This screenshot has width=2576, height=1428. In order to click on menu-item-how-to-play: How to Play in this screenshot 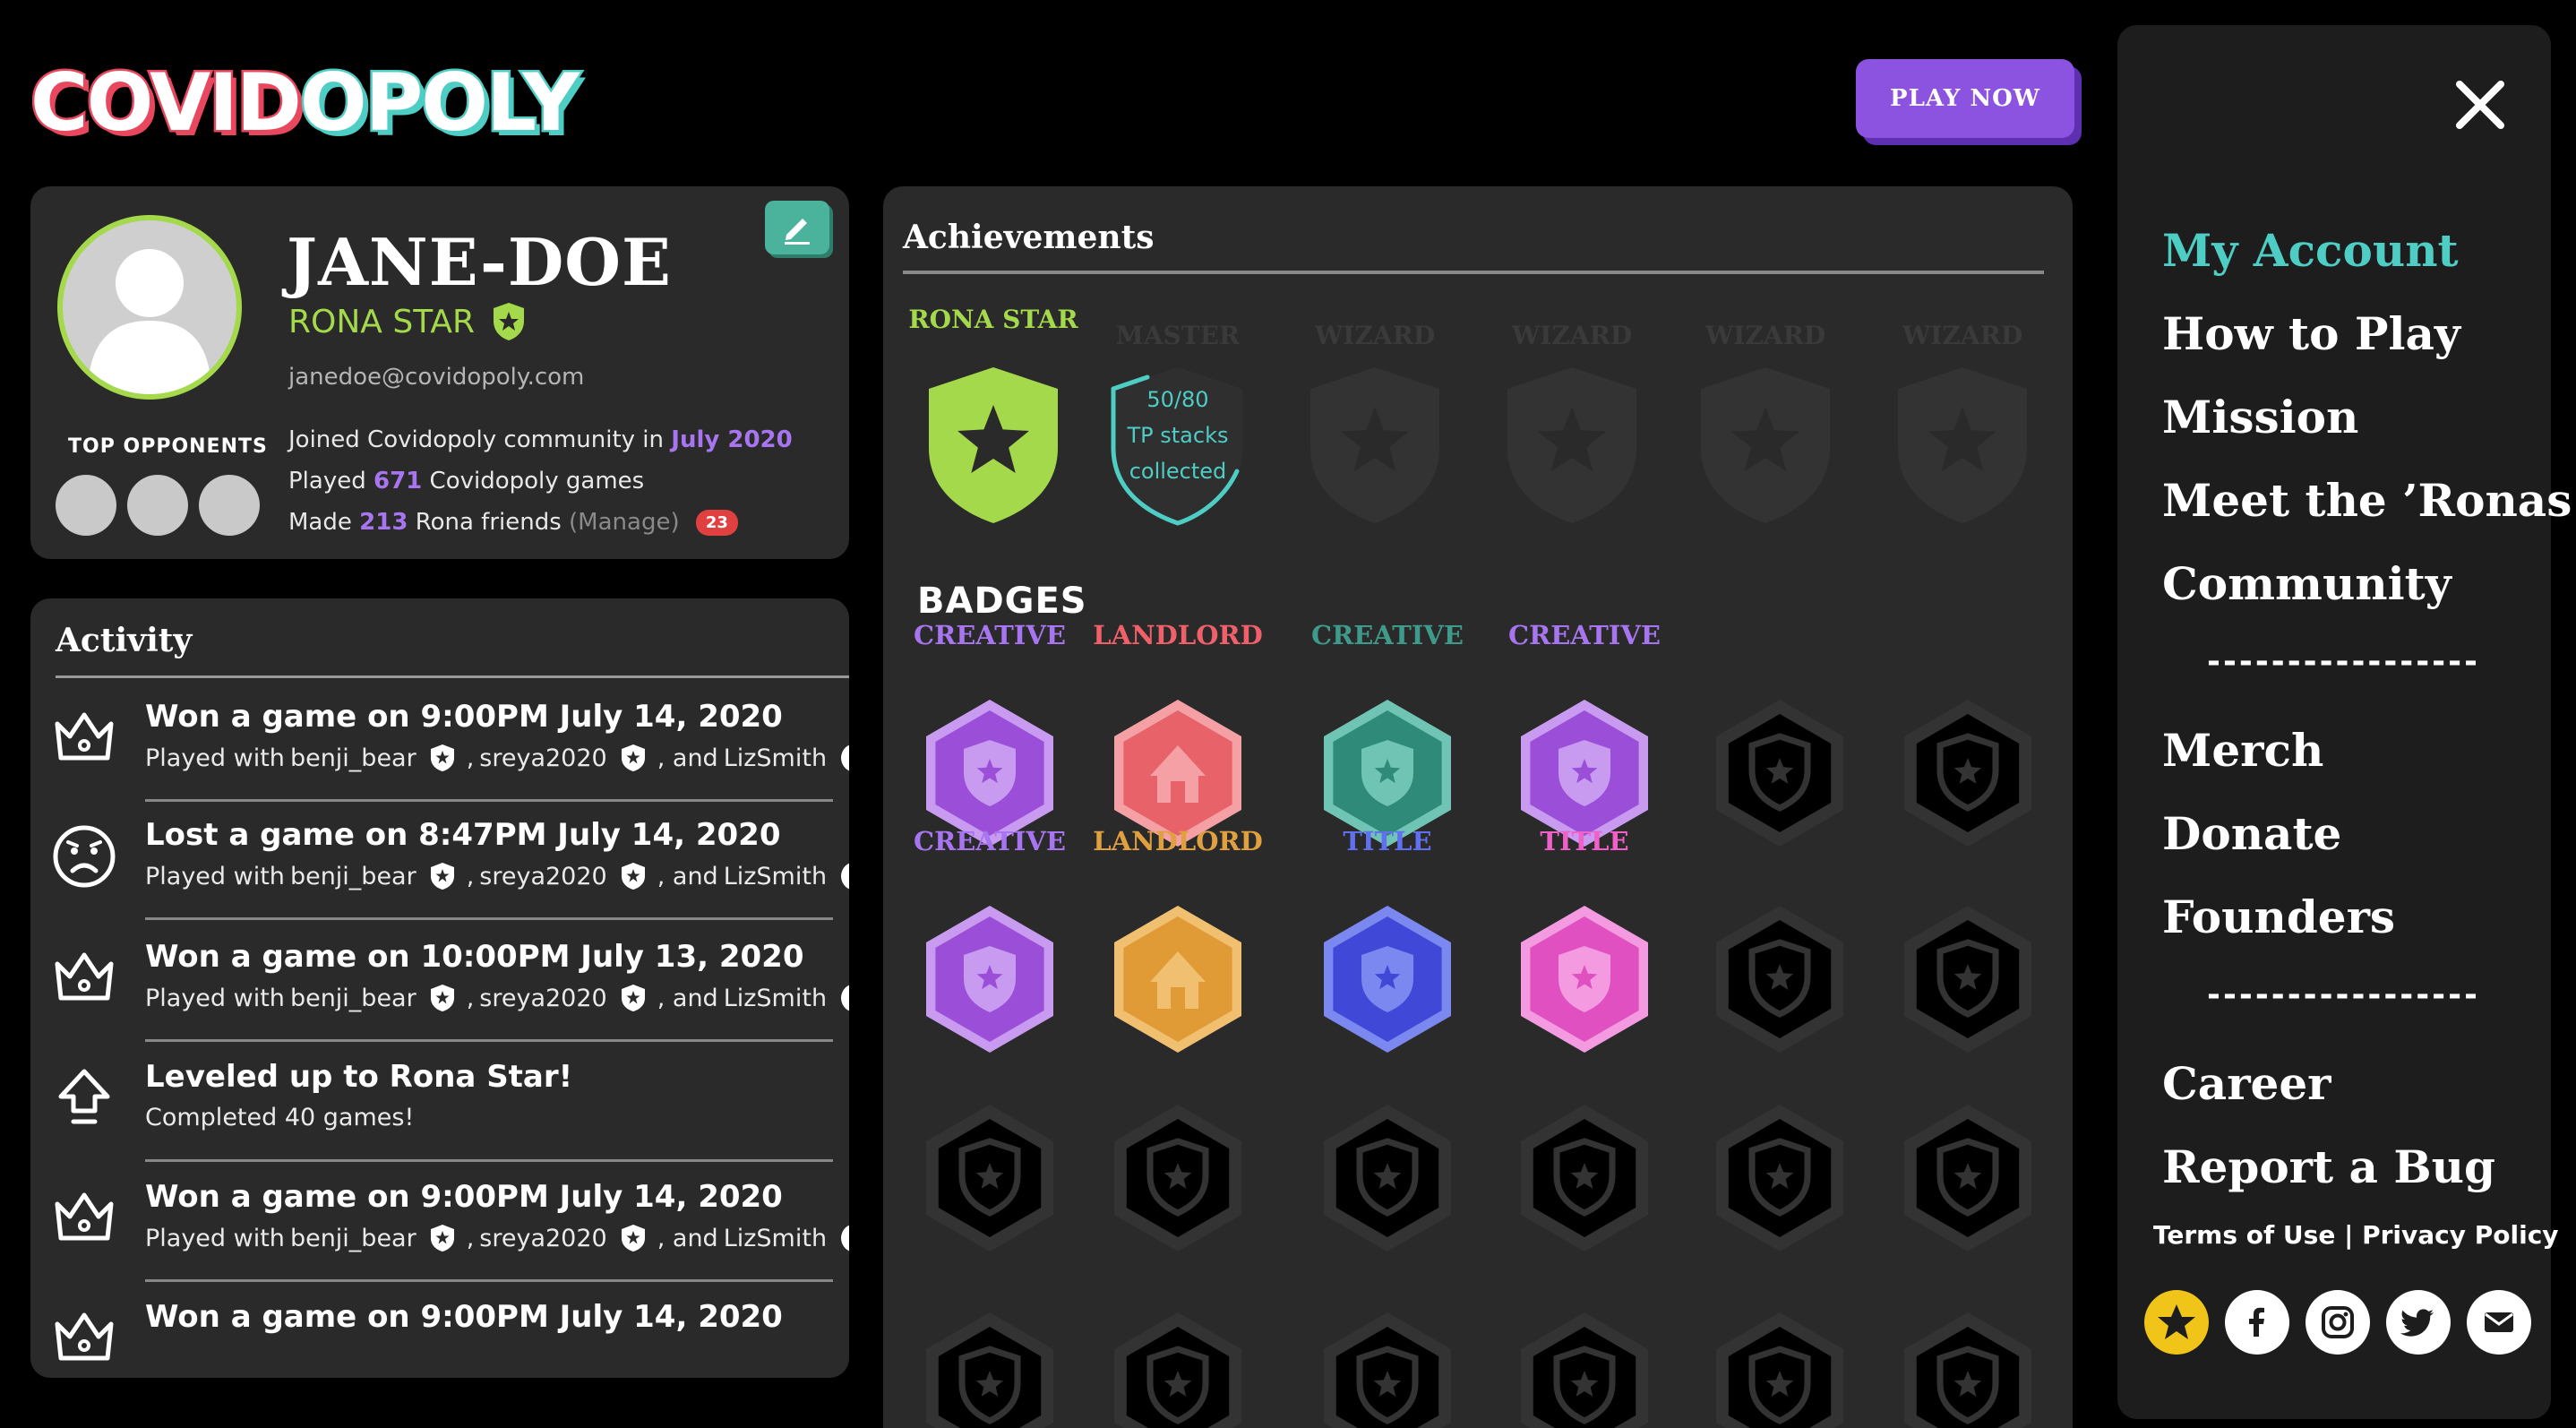, I will do `click(2311, 333)`.